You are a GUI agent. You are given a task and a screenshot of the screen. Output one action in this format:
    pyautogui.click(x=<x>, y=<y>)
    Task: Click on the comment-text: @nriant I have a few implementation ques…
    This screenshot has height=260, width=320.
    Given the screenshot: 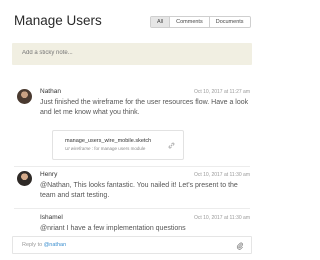 What is the action you would take?
    pyautogui.click(x=113, y=228)
    